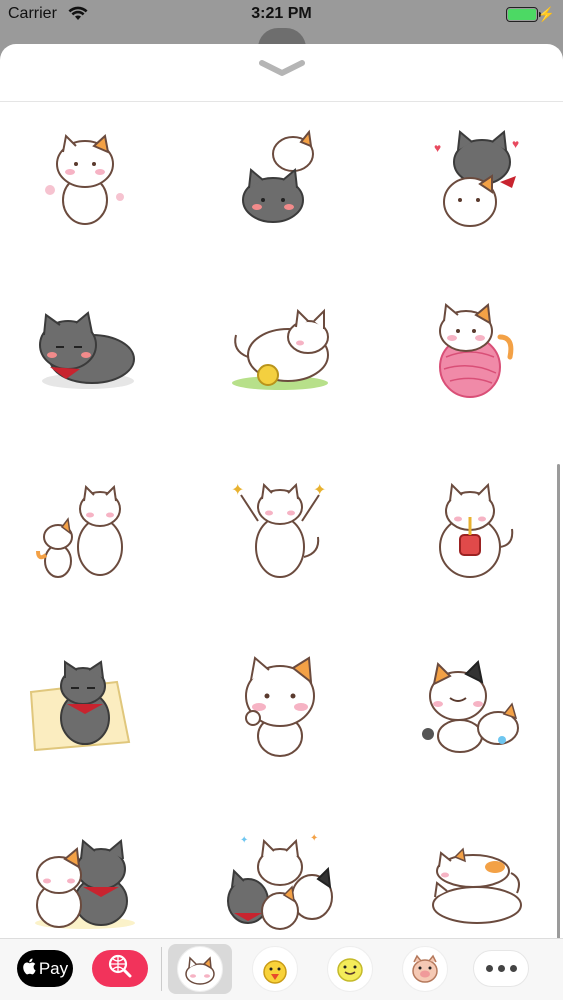  I want to click on sticker-cat-blushing, so click(280, 707).